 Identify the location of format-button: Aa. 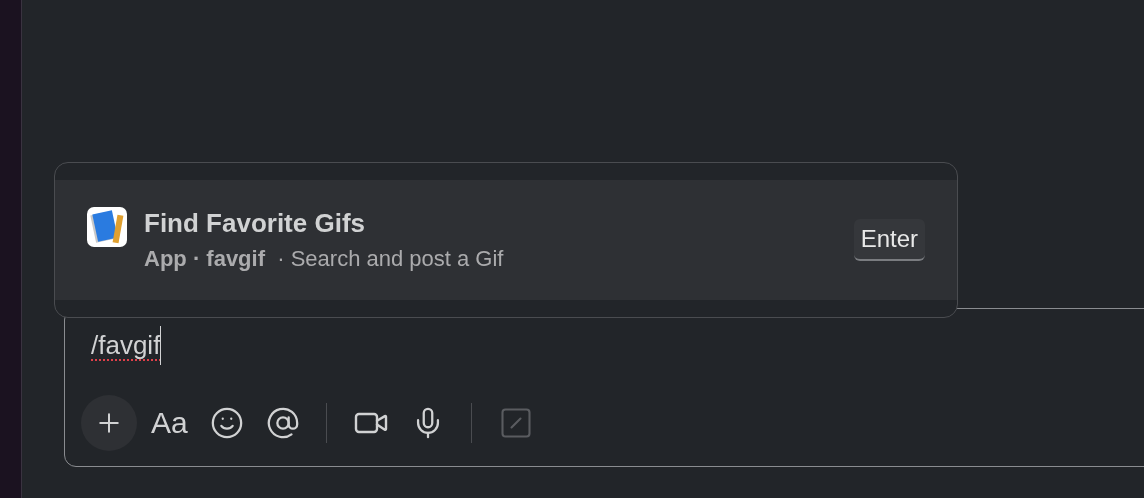
(169, 423).